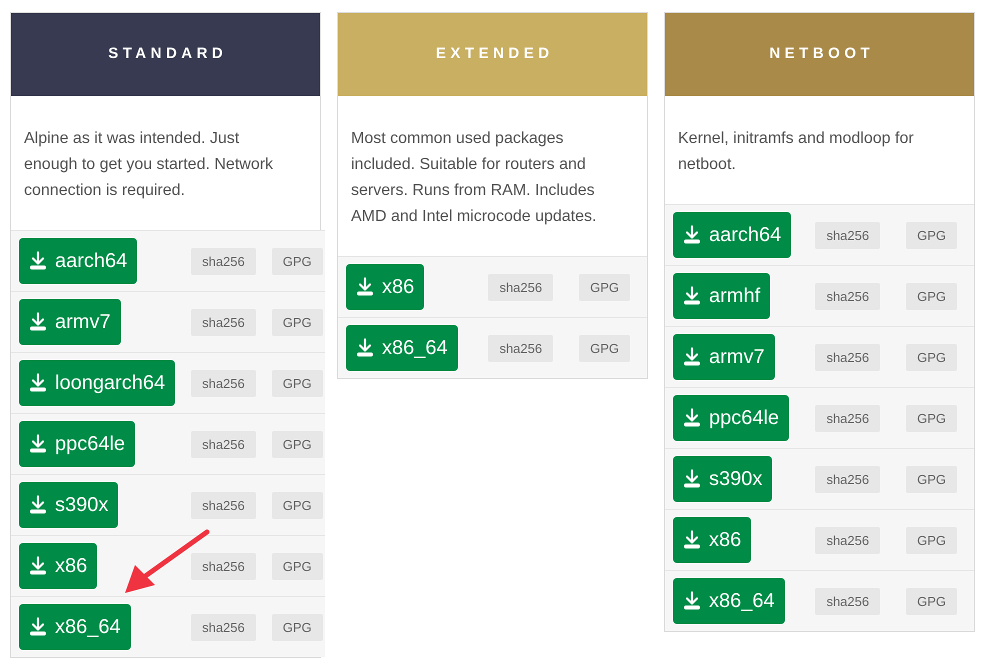 This screenshot has width=1000, height=663. What do you see at coordinates (474, 178) in the screenshot?
I see `card-description: Most common used packages included. Suitable for routers and servers. Runs from RAM. Includes AMD and Intel microcode updates.` at bounding box center [474, 178].